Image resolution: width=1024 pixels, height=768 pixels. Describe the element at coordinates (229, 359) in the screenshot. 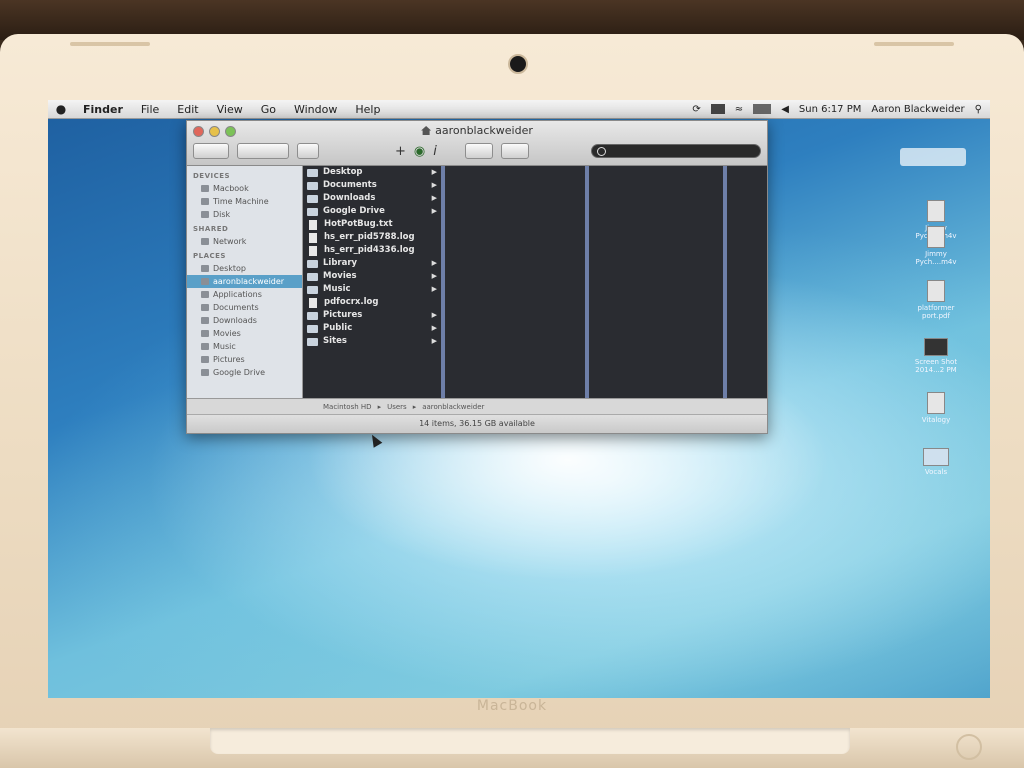

I see `sidebar-item-label: Pictures` at that location.